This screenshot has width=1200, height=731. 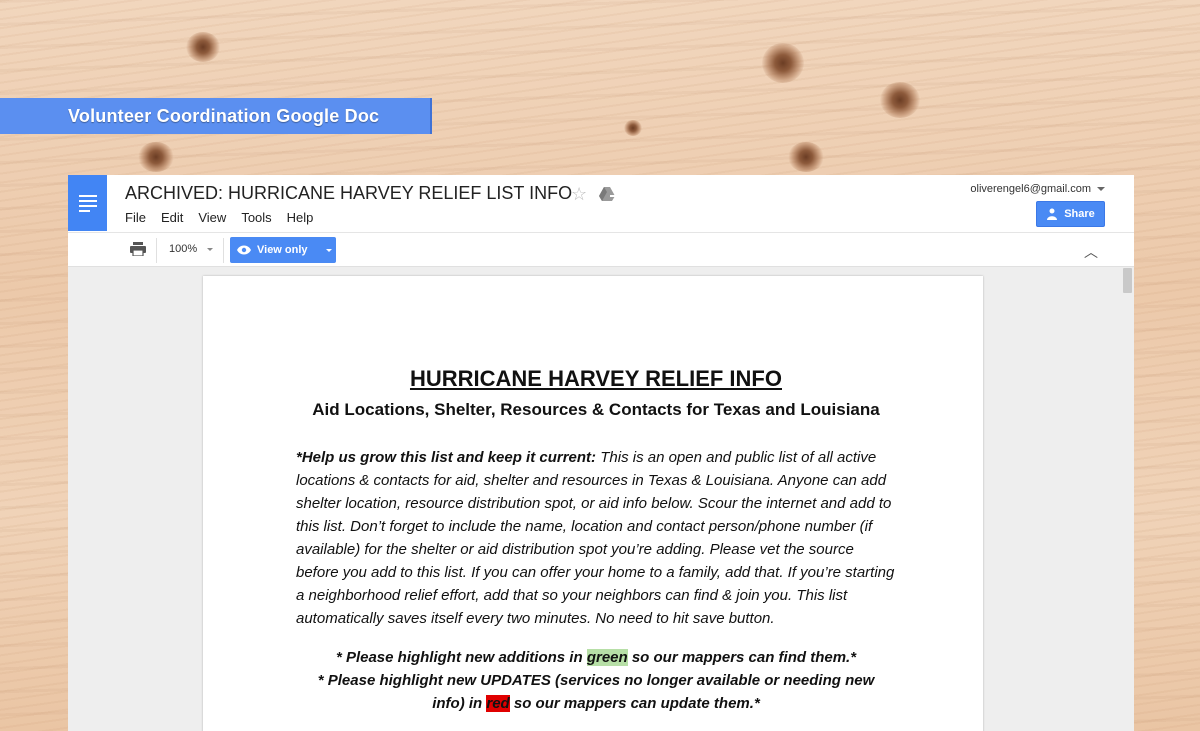 I want to click on menu-edit: Edit, so click(x=172, y=217).